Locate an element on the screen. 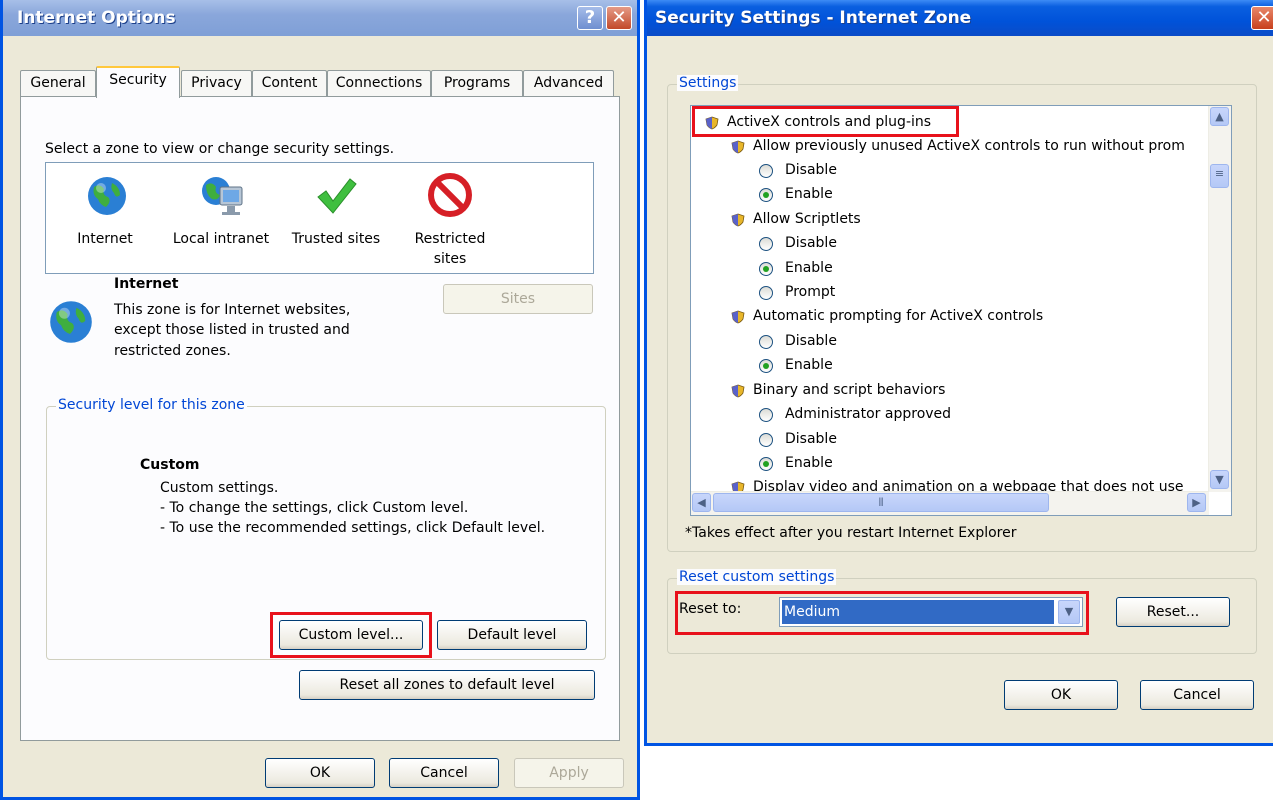 The width and height of the screenshot is (1273, 800). default-level-button: Default level is located at coordinates (512, 635).